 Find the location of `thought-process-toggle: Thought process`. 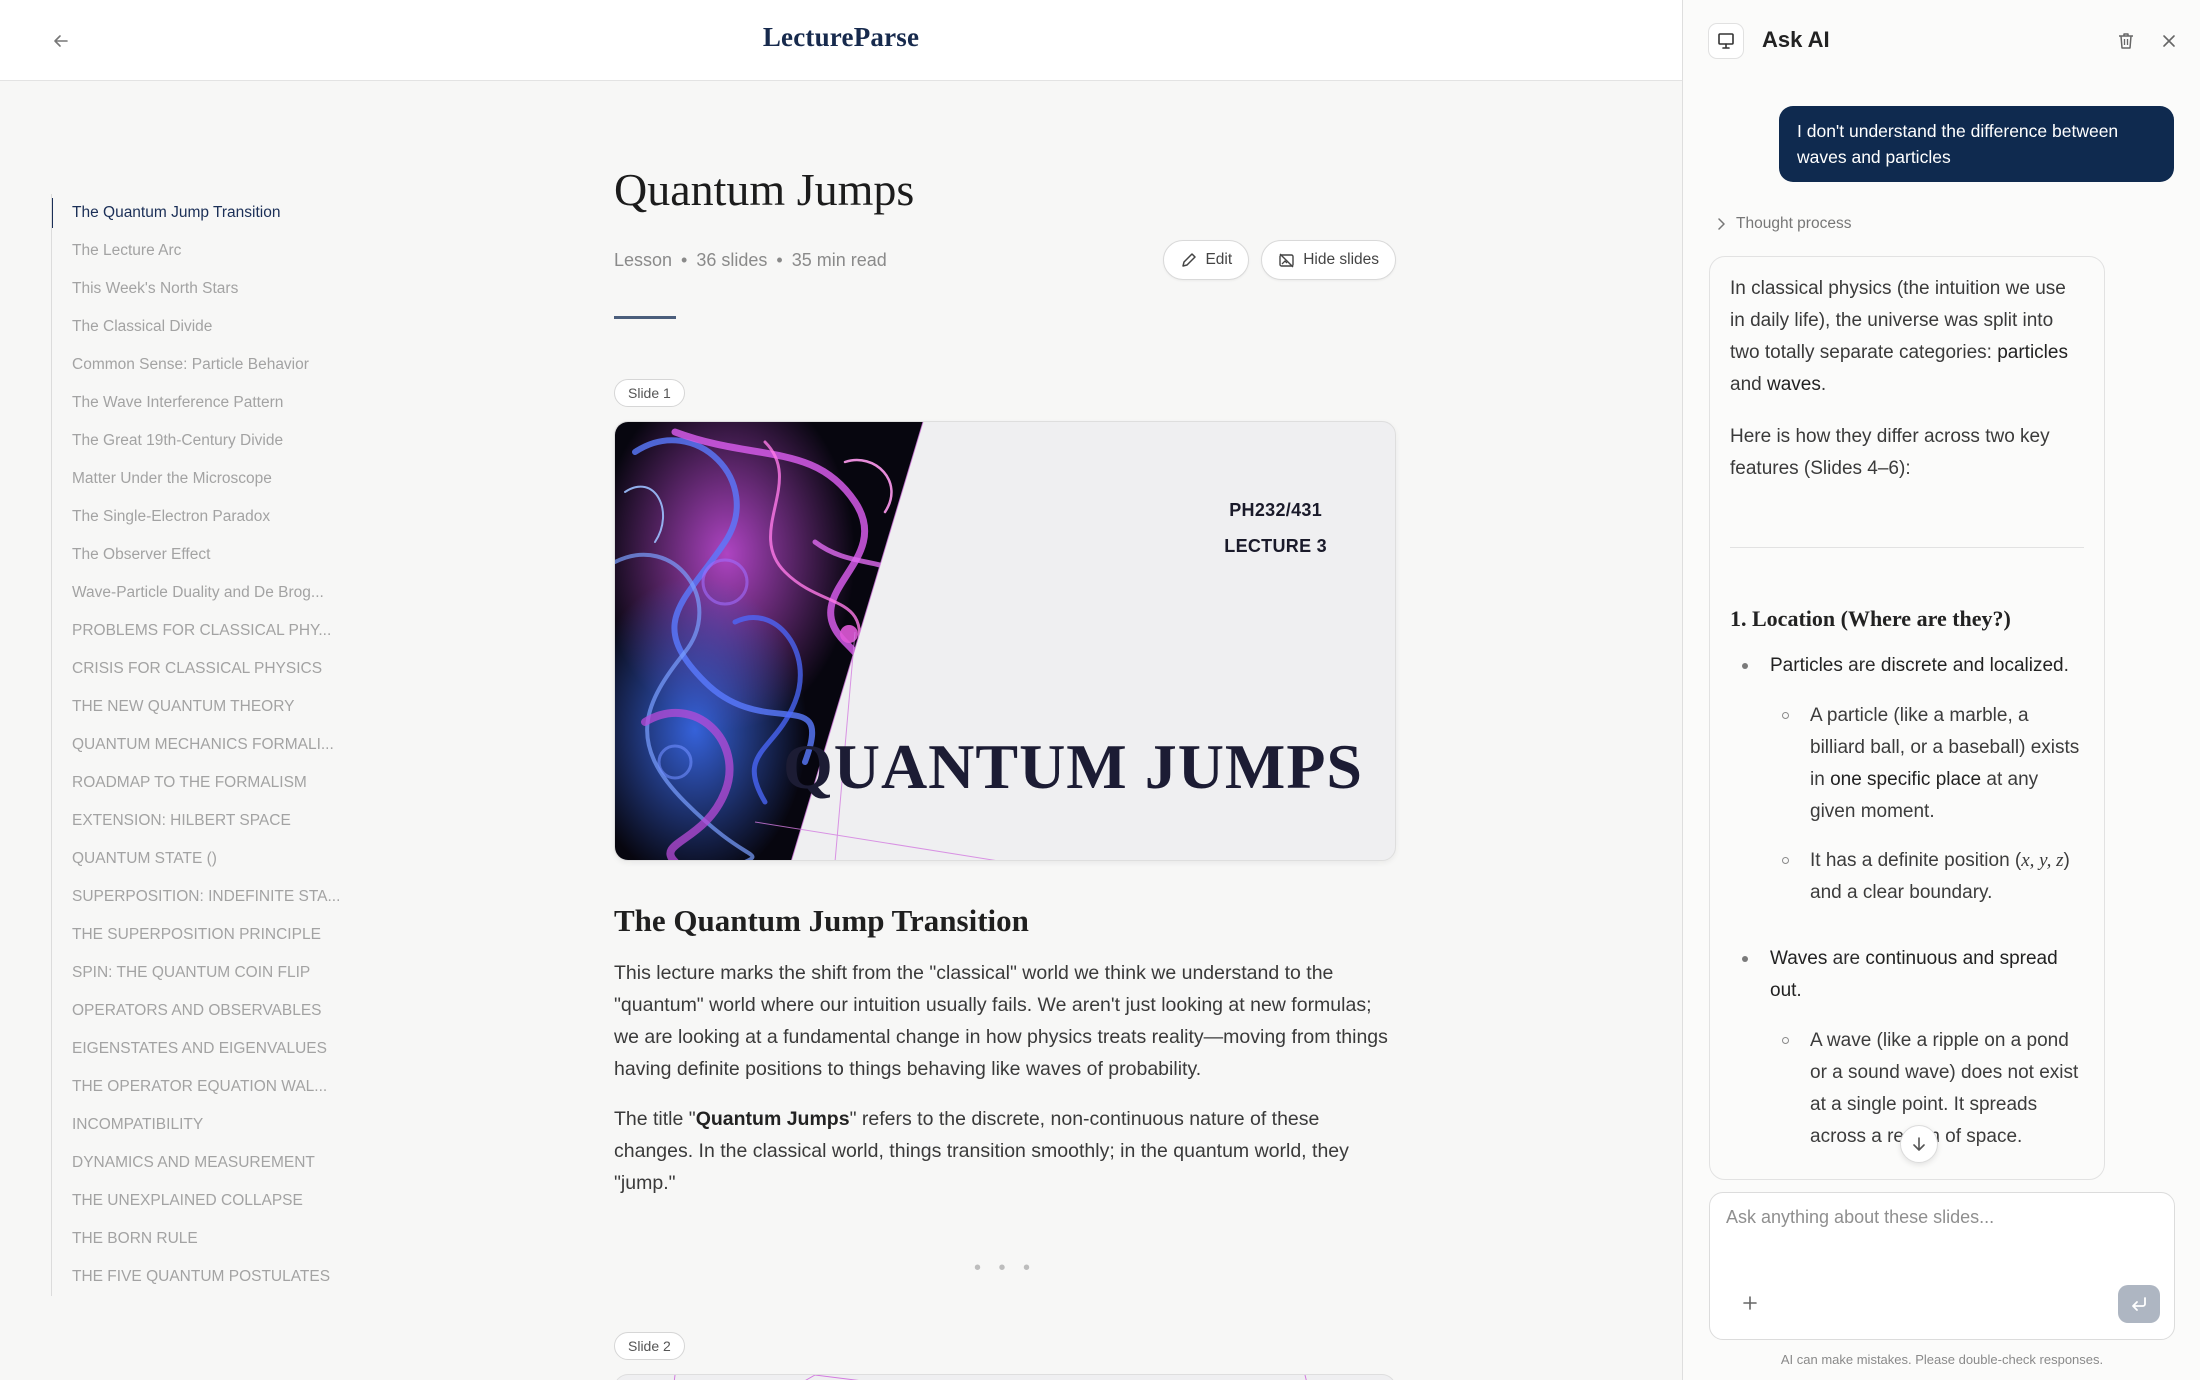

thought-process-toggle: Thought process is located at coordinates (1784, 224).